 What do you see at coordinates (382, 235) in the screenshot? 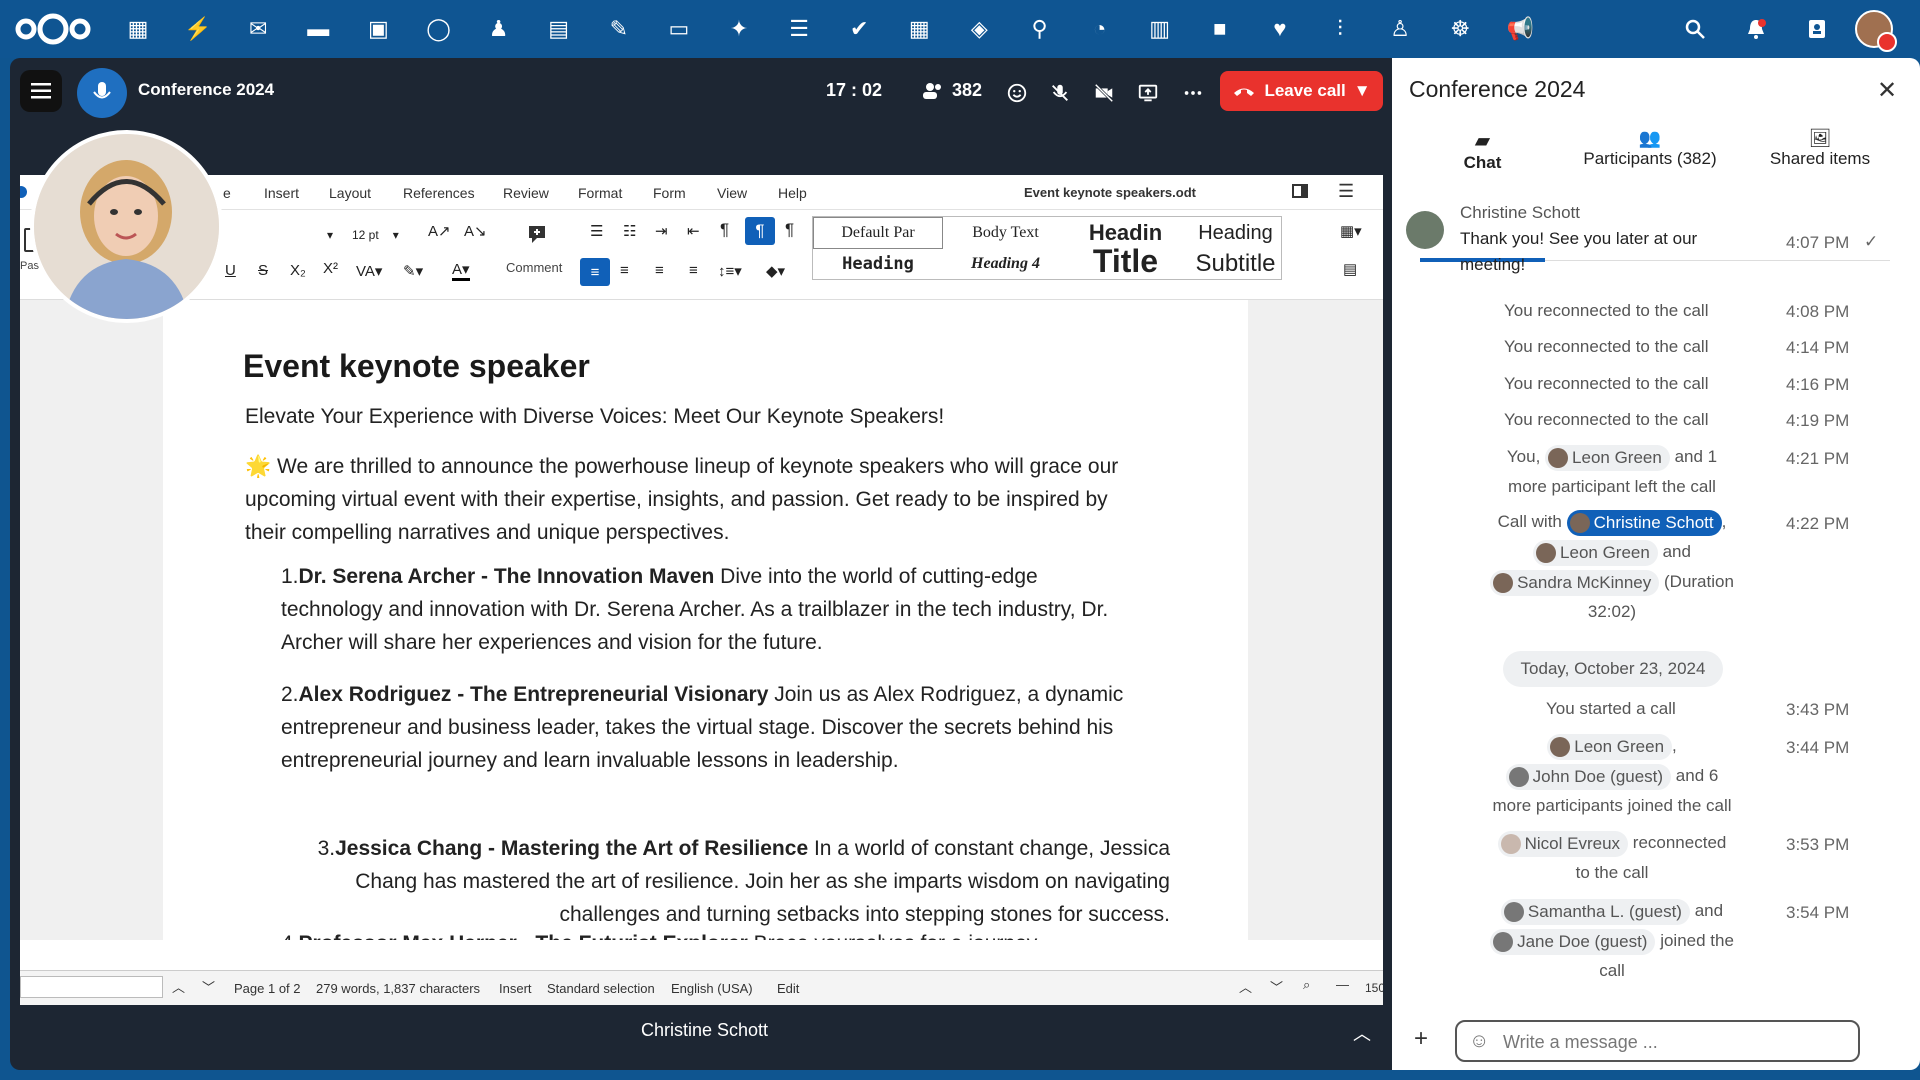
I see `font-size-dropdown: 12 pt ▾` at bounding box center [382, 235].